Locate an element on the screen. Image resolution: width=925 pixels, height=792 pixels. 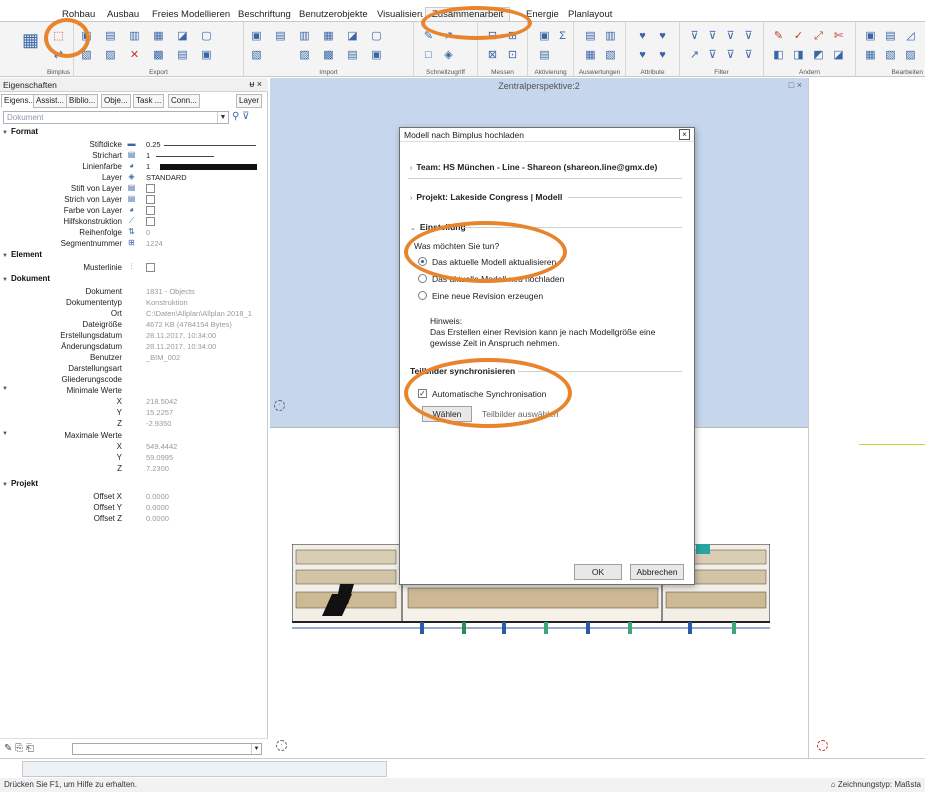
attribute-icon-1: ♥ is located at coordinates (642, 36).